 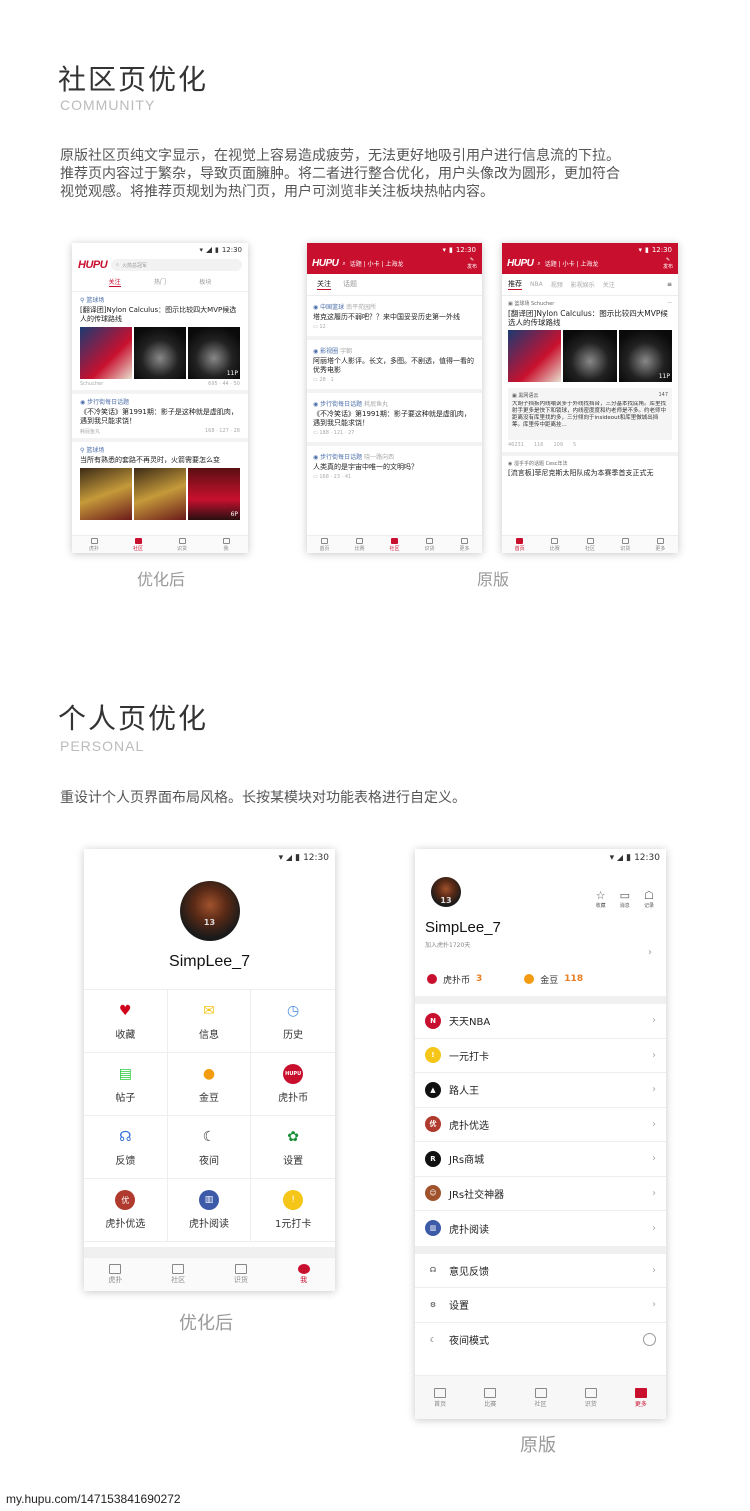 What do you see at coordinates (350, 284) in the screenshot?
I see `tab-topics: 话题` at bounding box center [350, 284].